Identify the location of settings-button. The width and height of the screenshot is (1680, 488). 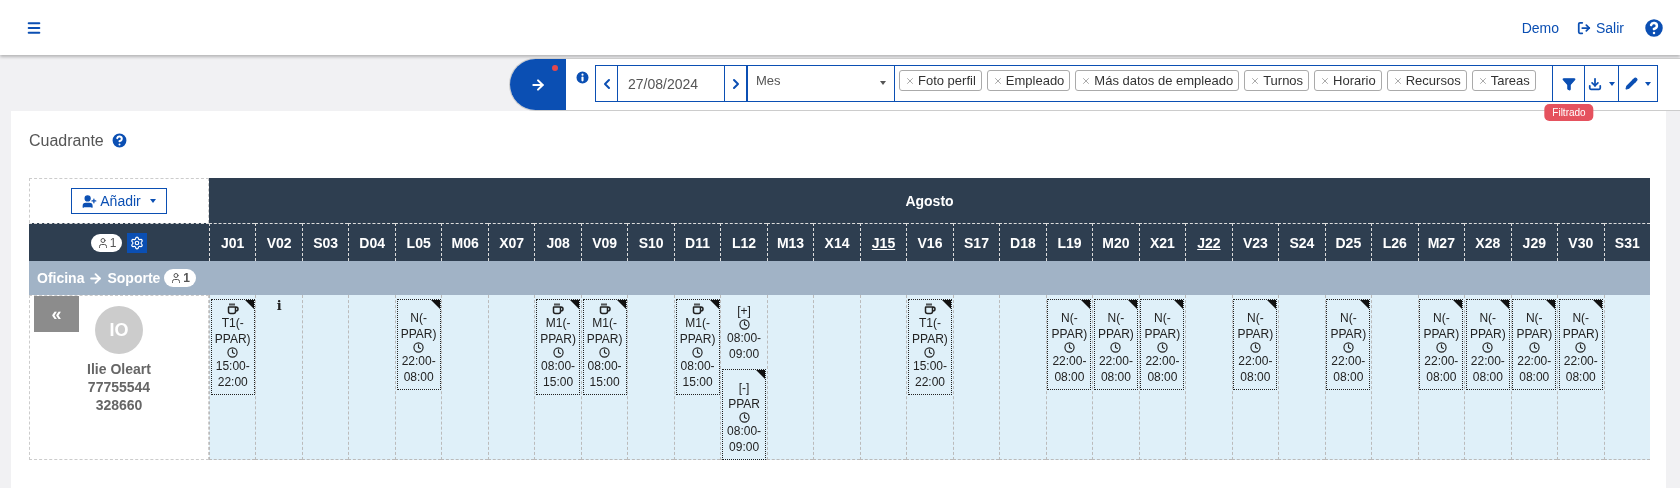
(137, 242).